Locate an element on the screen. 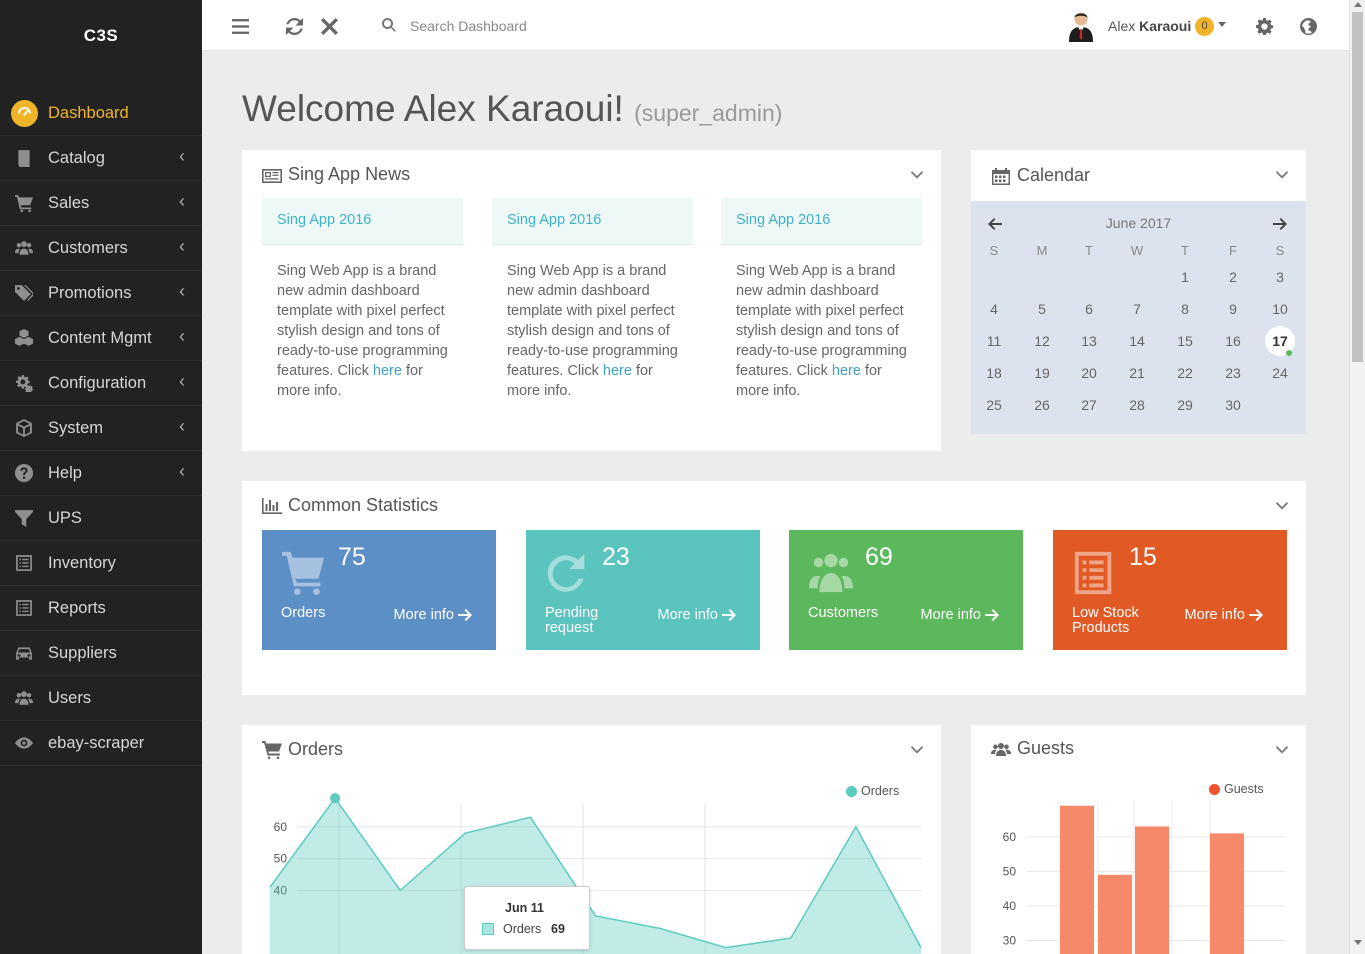  calendar-day: 15 is located at coordinates (1185, 341).